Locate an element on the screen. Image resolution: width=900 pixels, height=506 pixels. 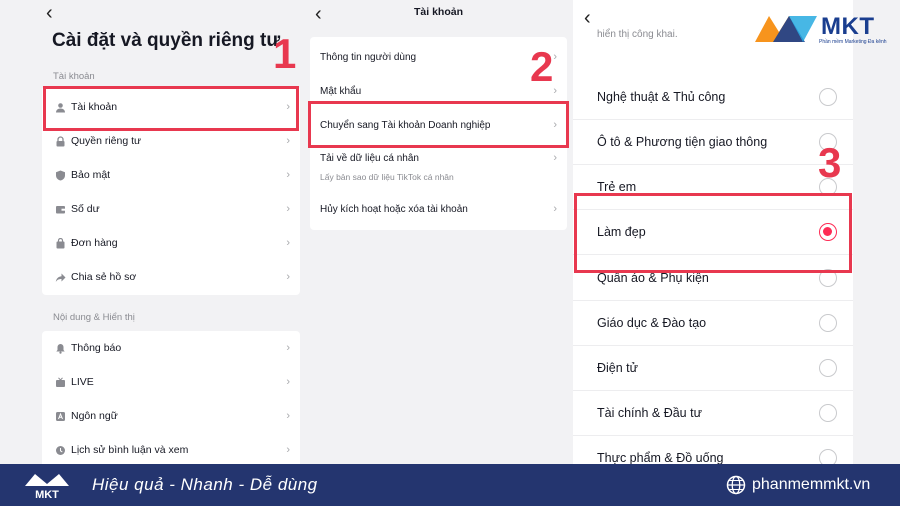
category-item: Ô tô & Phương tiện giao thông is located at coordinates (713, 142).